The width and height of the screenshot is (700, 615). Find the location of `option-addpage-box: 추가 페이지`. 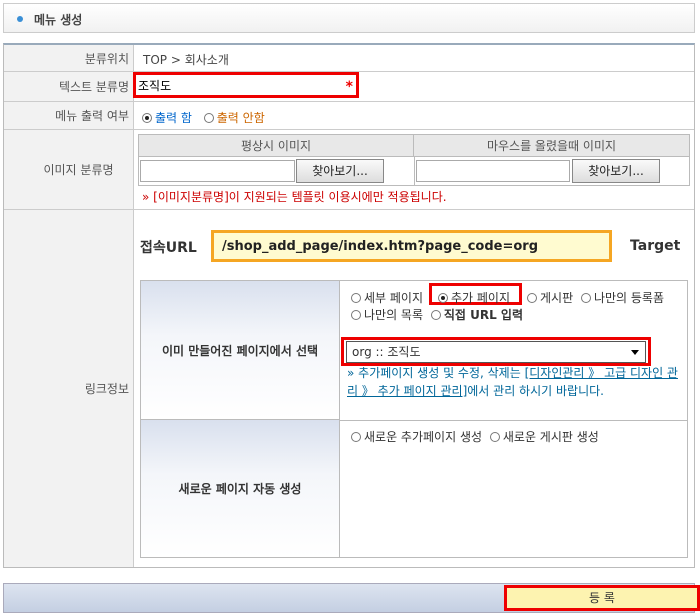

option-addpage-box: 추가 페이지 is located at coordinates (475, 294).